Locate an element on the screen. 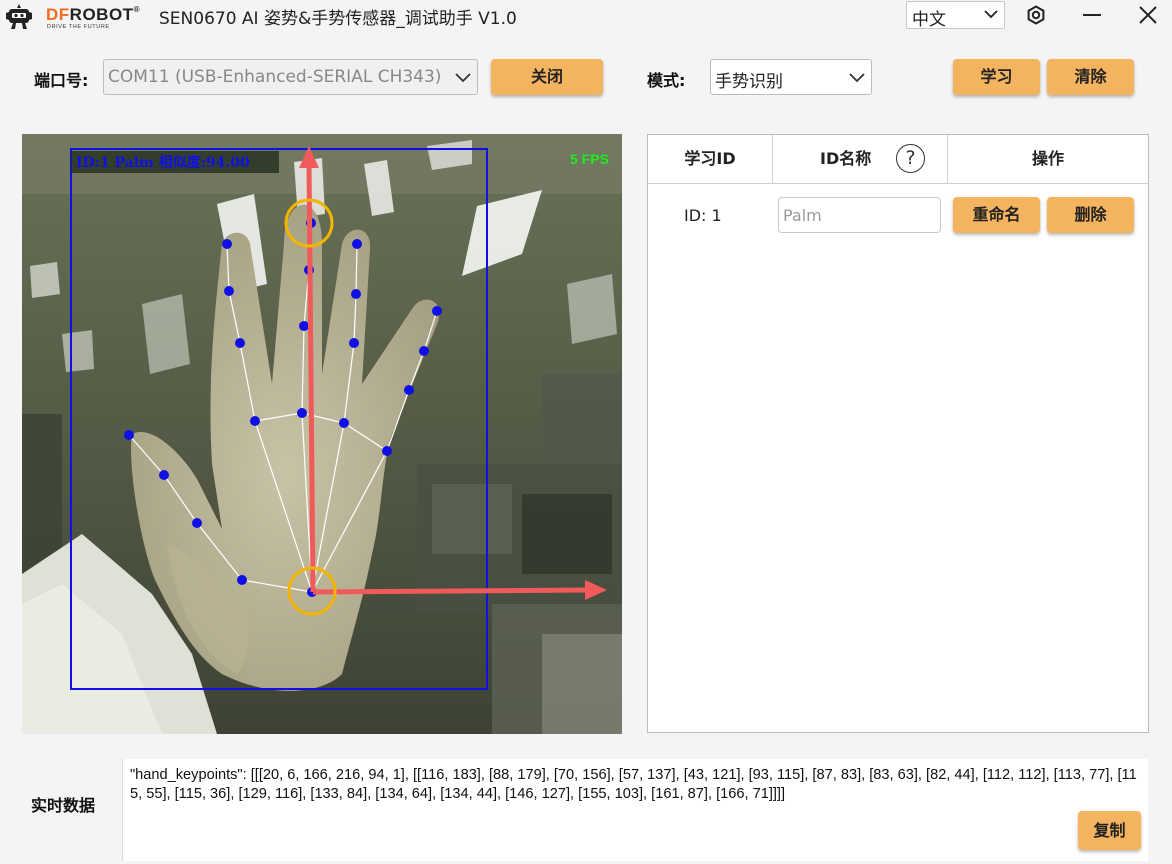 The image size is (1172, 864). help-icon: ? is located at coordinates (910, 158).